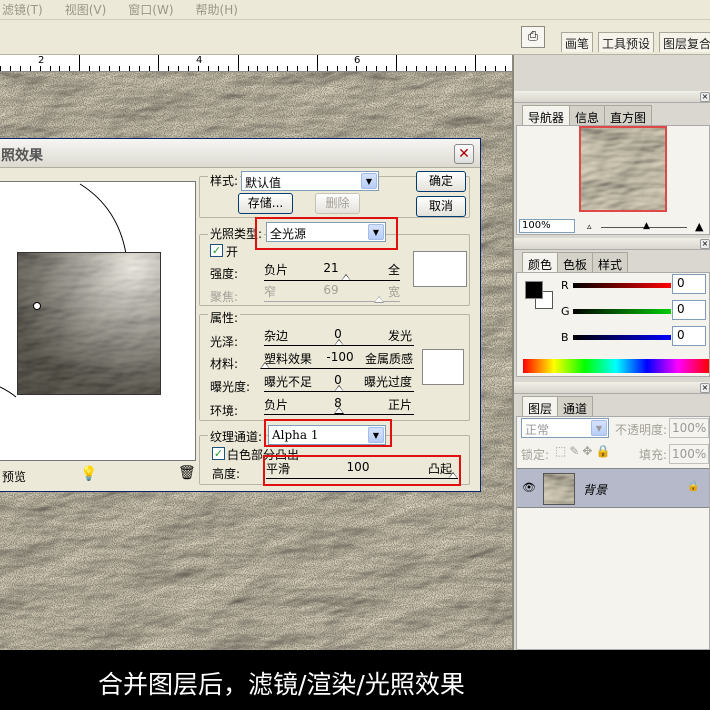  Describe the element at coordinates (276, 336) in the screenshot. I see `gloss-min-label: 杂边` at that location.